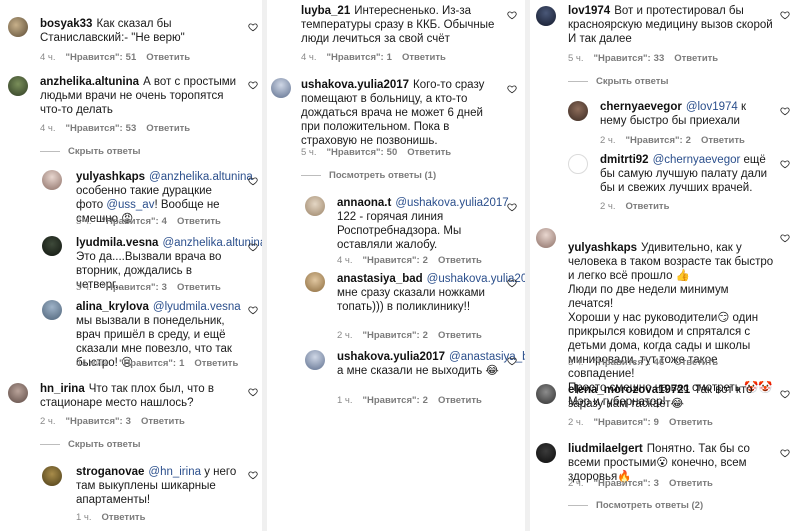 Image resolution: width=793 pixels, height=531 pixels. What do you see at coordinates (197, 307) in the screenshot?
I see `mention-link: @lyudmila.vesna` at bounding box center [197, 307].